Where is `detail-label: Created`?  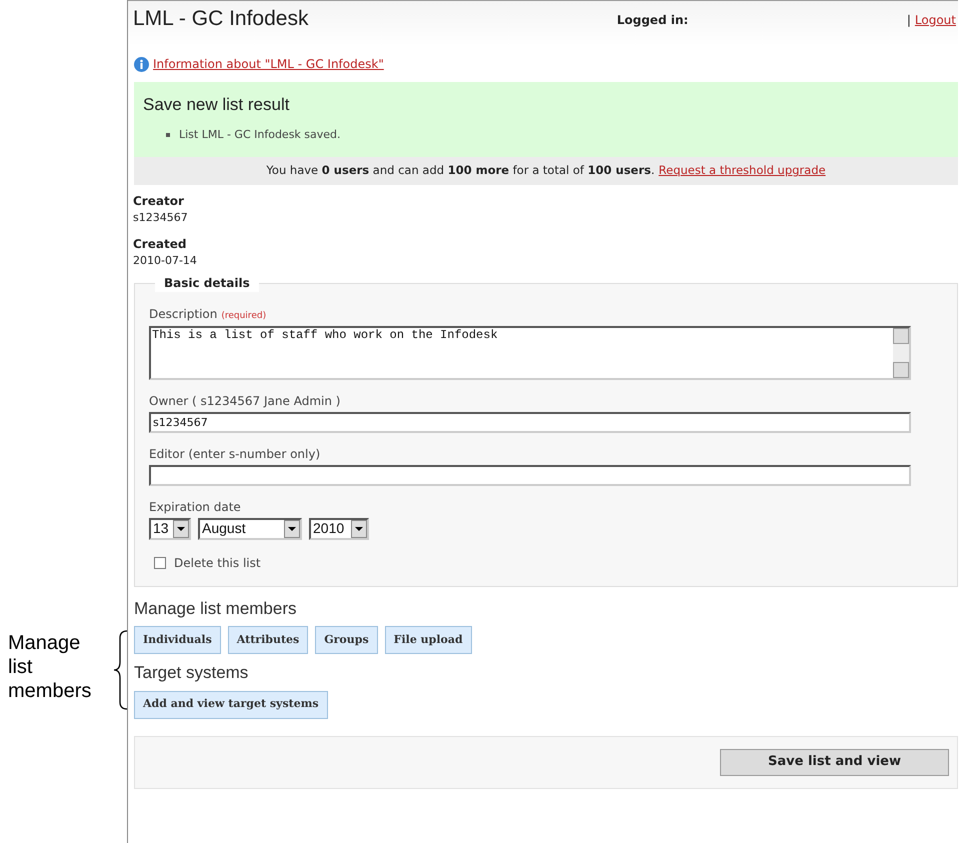 detail-label: Created is located at coordinates (160, 244).